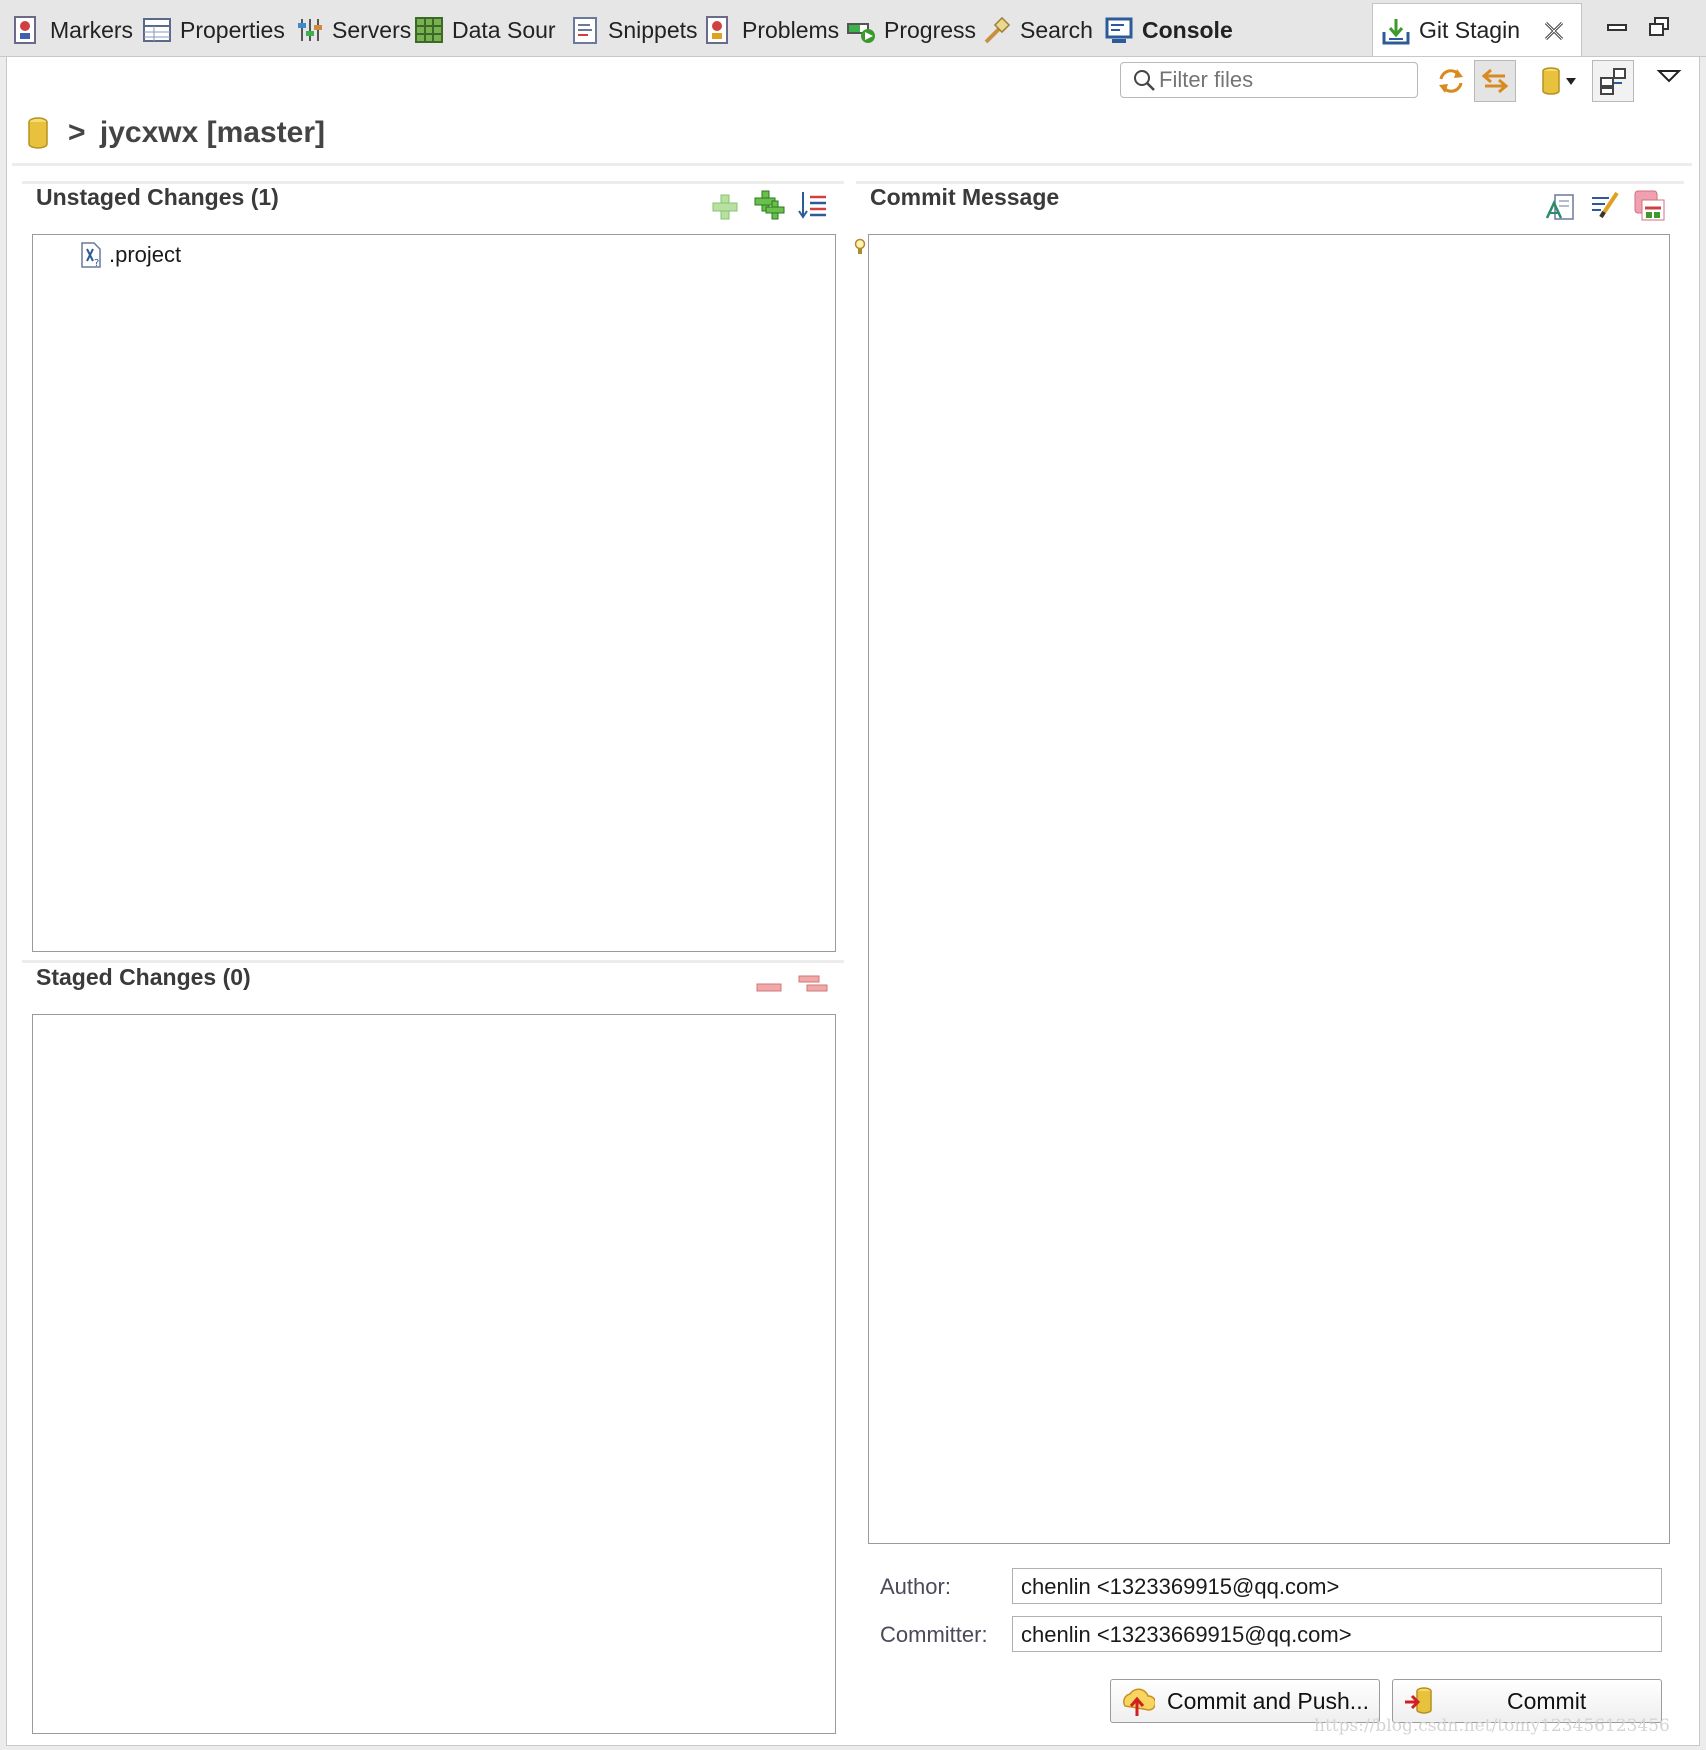  I want to click on breadcrumb-arrow: >, so click(77, 132).